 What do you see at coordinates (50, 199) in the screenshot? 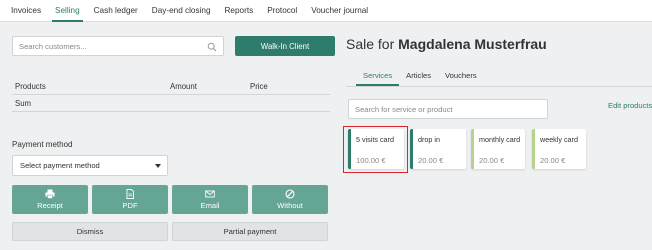
I see `receipt-button: Receipt` at bounding box center [50, 199].